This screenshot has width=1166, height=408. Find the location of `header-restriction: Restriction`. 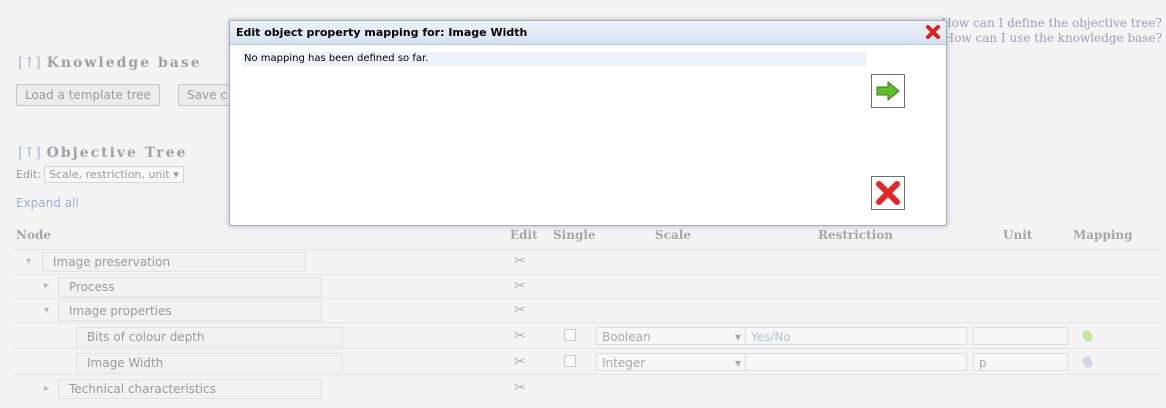

header-restriction: Restriction is located at coordinates (855, 235).